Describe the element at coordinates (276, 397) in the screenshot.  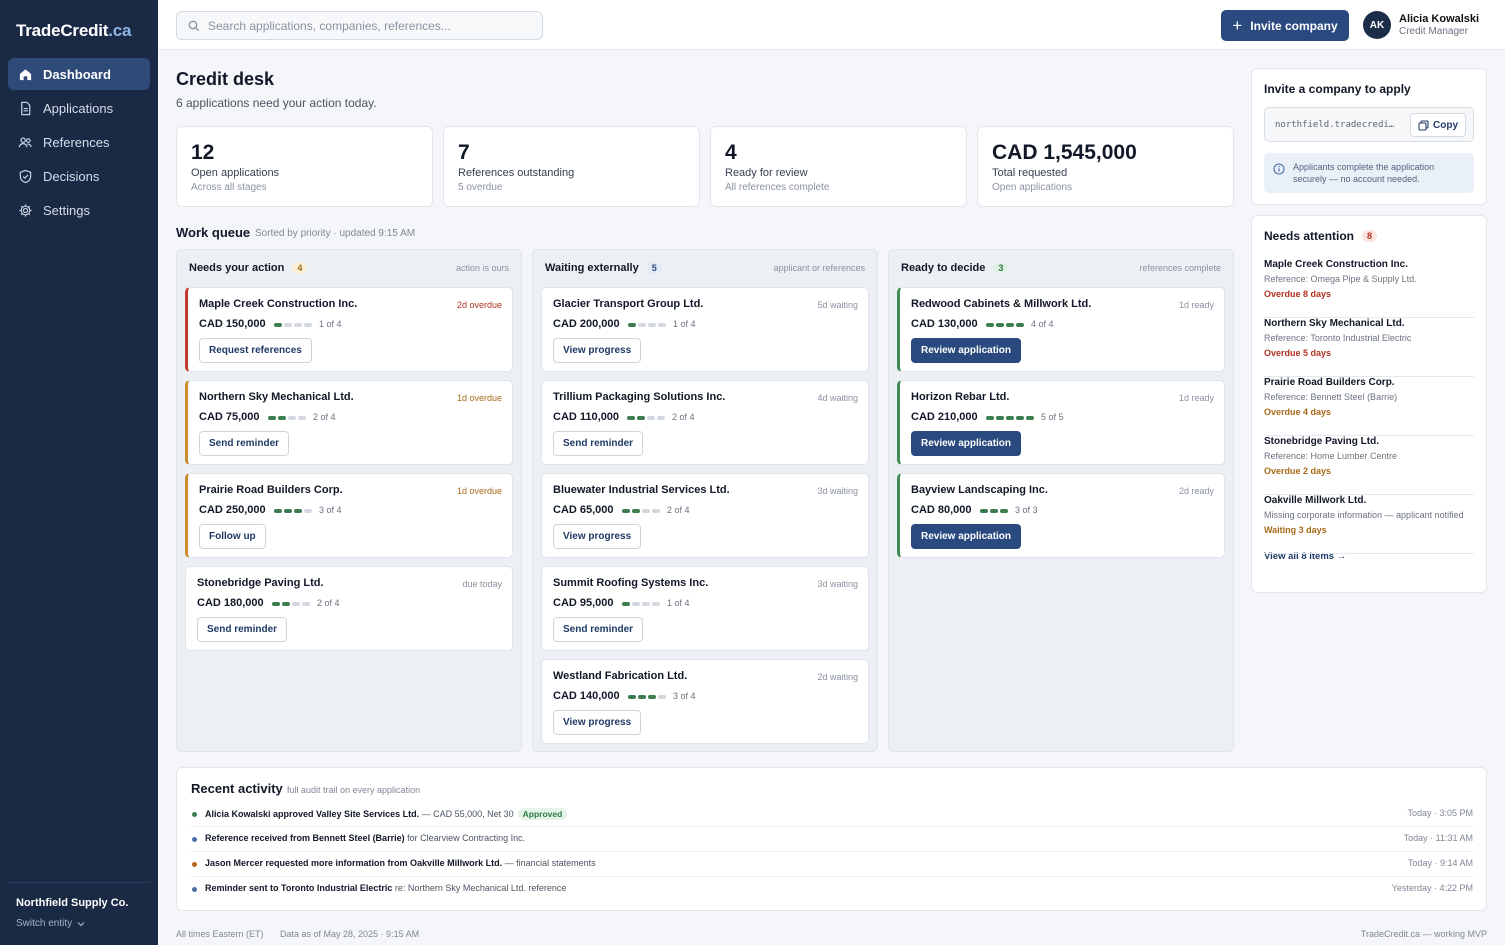
I see `company-name: Northern Sky Mechanical Ltd.` at that location.